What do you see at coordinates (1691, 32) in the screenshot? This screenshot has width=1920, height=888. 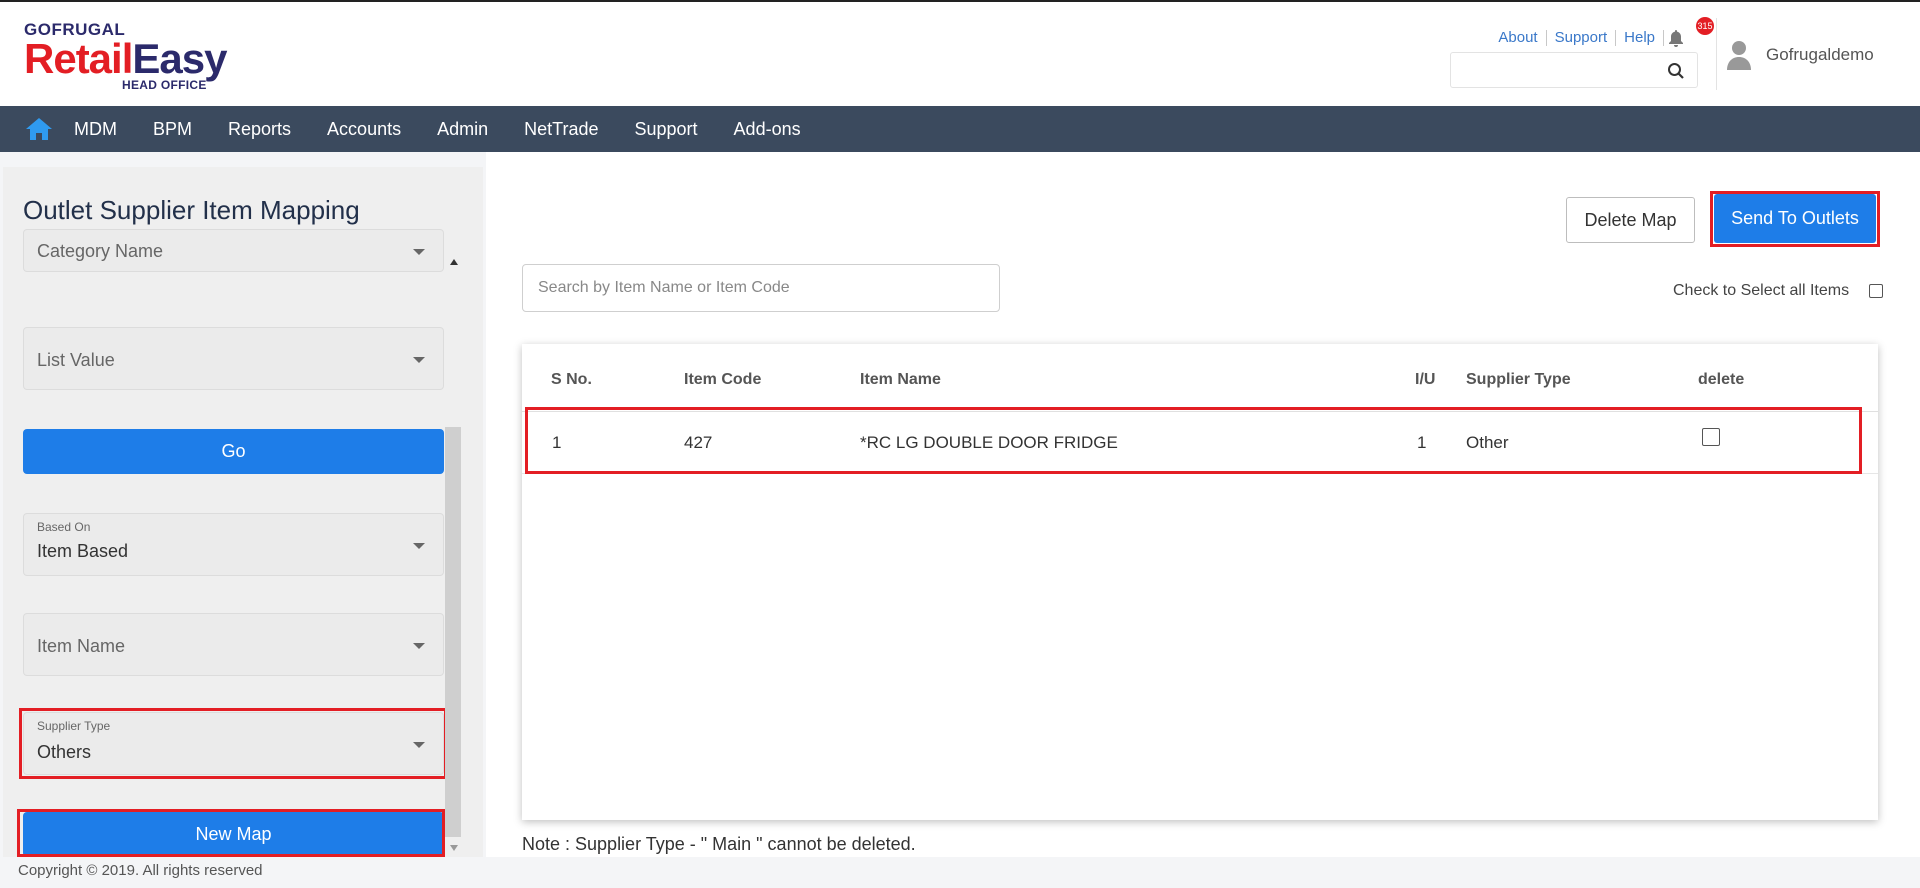 I see `notification-bell: 315` at bounding box center [1691, 32].